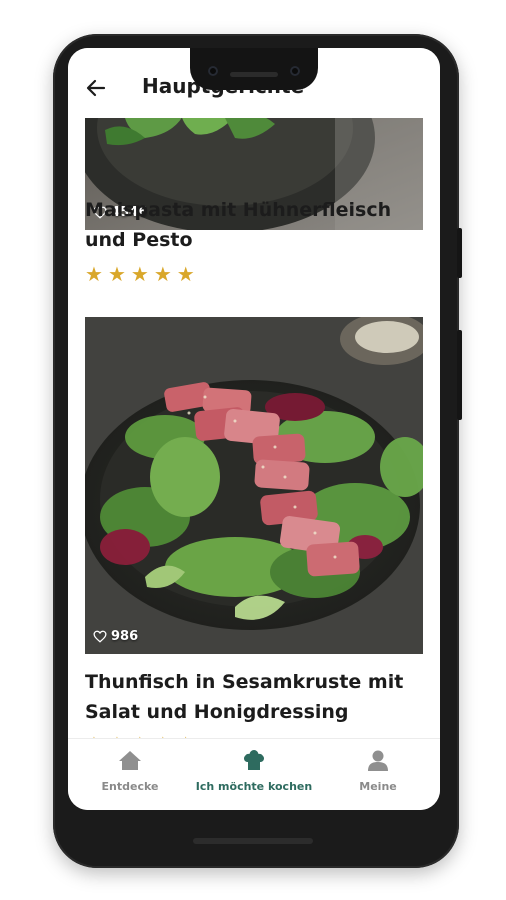  Describe the element at coordinates (254, 760) in the screenshot. I see `chef-hat-icon` at that location.